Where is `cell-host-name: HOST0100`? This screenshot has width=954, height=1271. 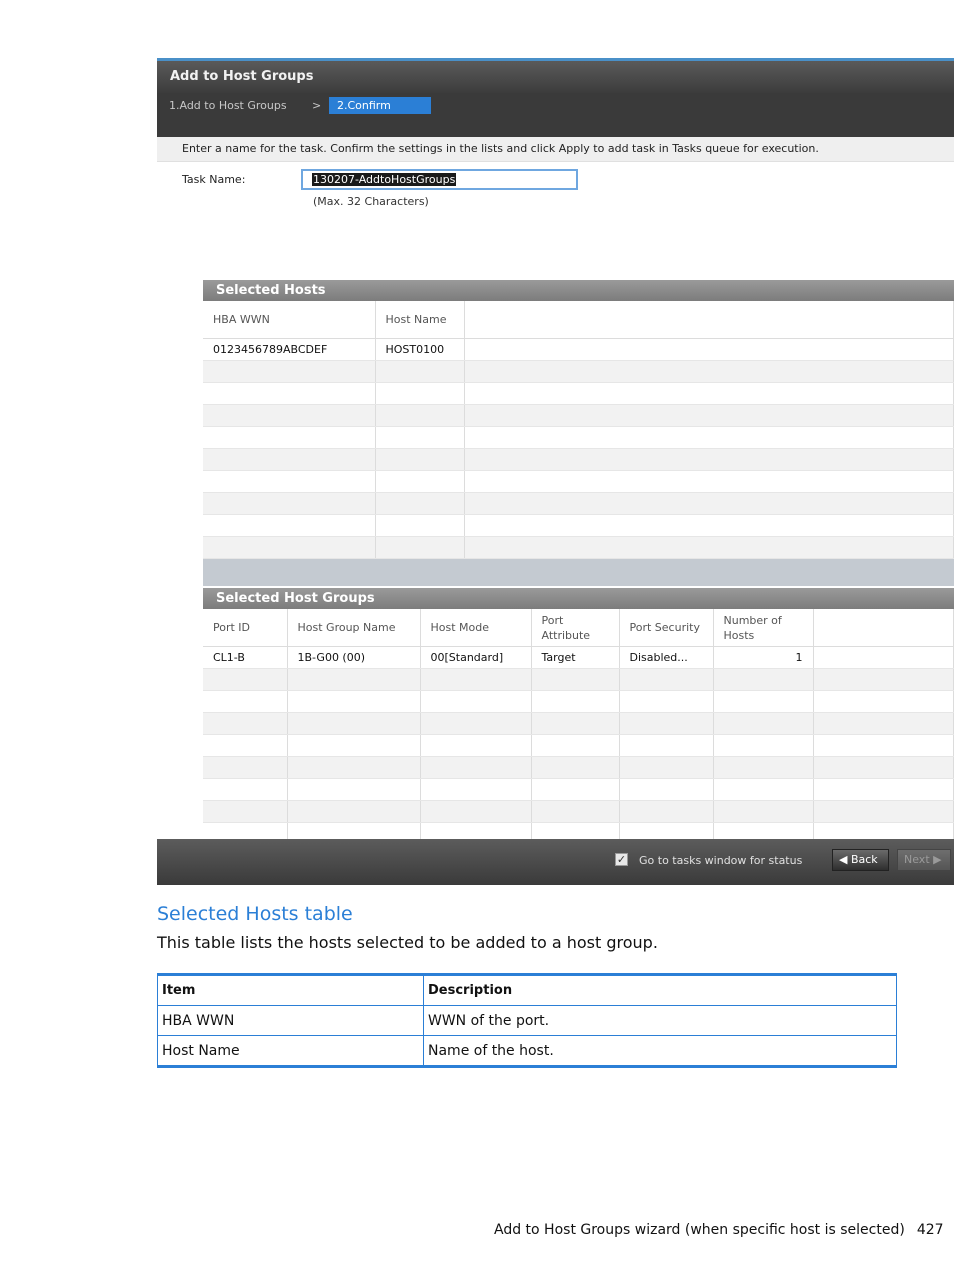
cell-host-name: HOST0100 is located at coordinates (420, 349).